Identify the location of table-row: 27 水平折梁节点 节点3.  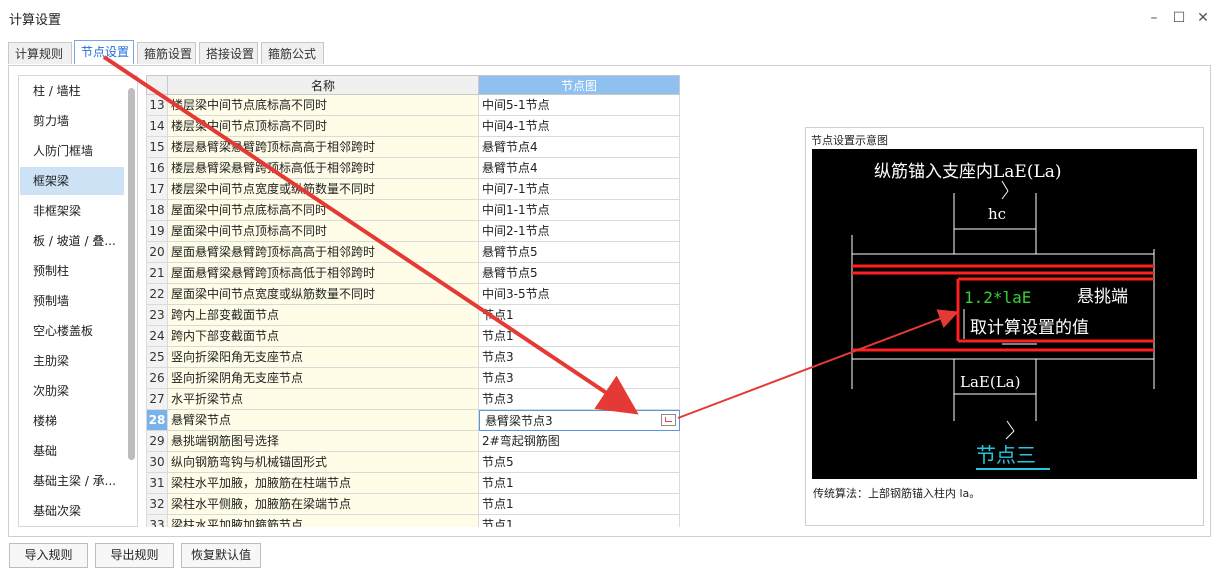
(413, 399).